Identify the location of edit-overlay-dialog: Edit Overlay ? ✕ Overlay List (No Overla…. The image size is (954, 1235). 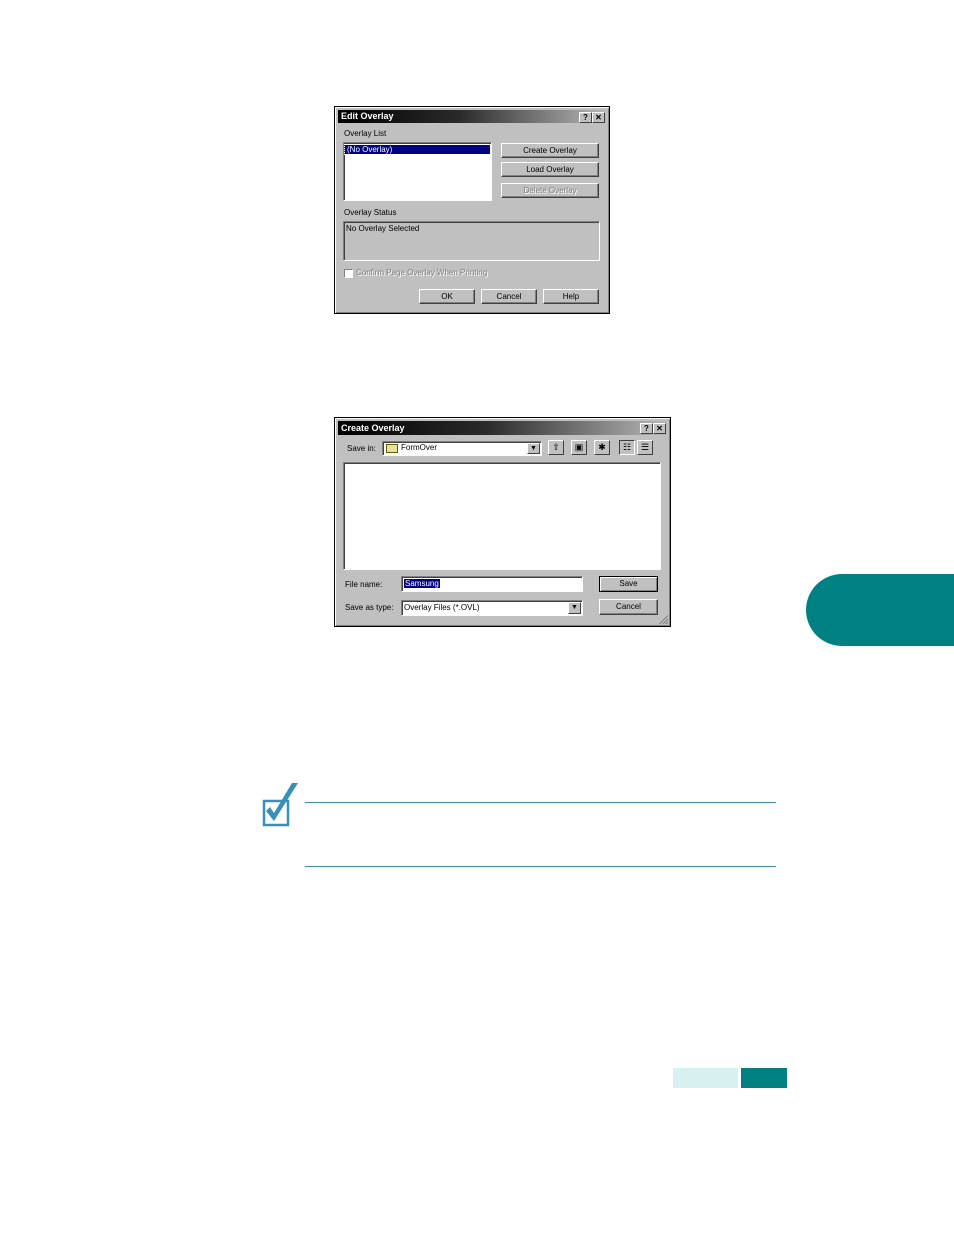
(472, 210).